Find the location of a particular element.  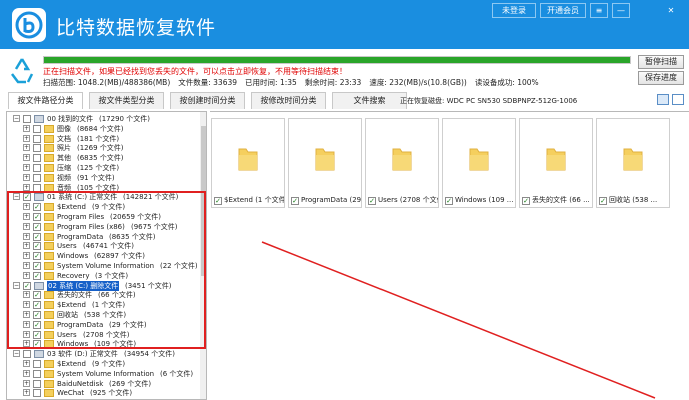

tree-item: + ✓ $Extend (1 个文件) is located at coordinates (103, 305).